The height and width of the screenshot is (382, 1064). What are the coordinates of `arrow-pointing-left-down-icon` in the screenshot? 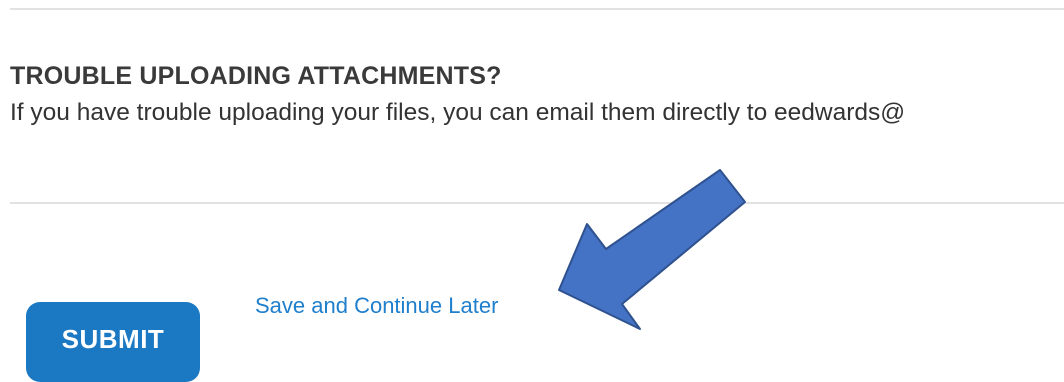 It's located at (652, 249).